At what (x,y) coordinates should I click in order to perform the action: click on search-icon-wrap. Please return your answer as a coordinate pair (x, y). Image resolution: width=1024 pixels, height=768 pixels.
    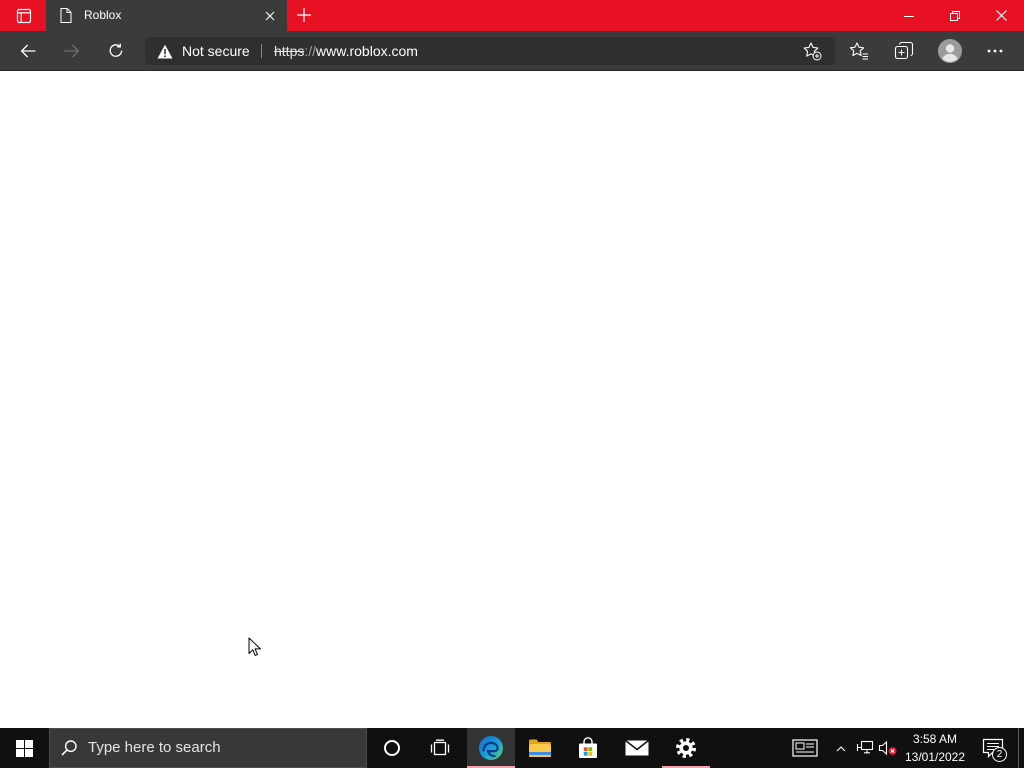
    Looking at the image, I should click on (69, 748).